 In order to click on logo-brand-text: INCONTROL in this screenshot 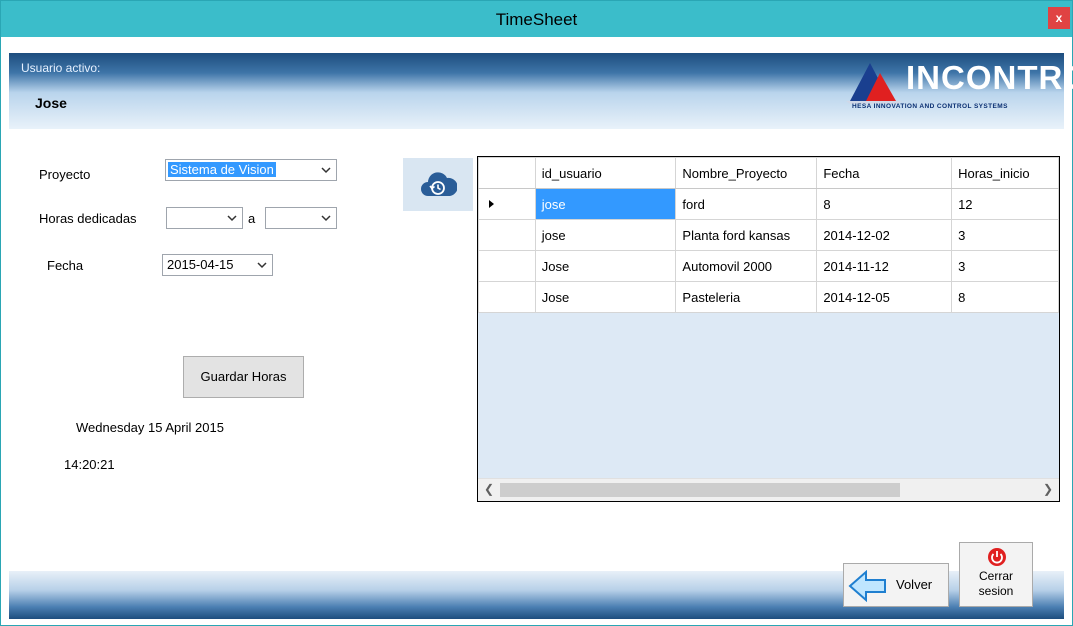, I will do `click(989, 77)`.